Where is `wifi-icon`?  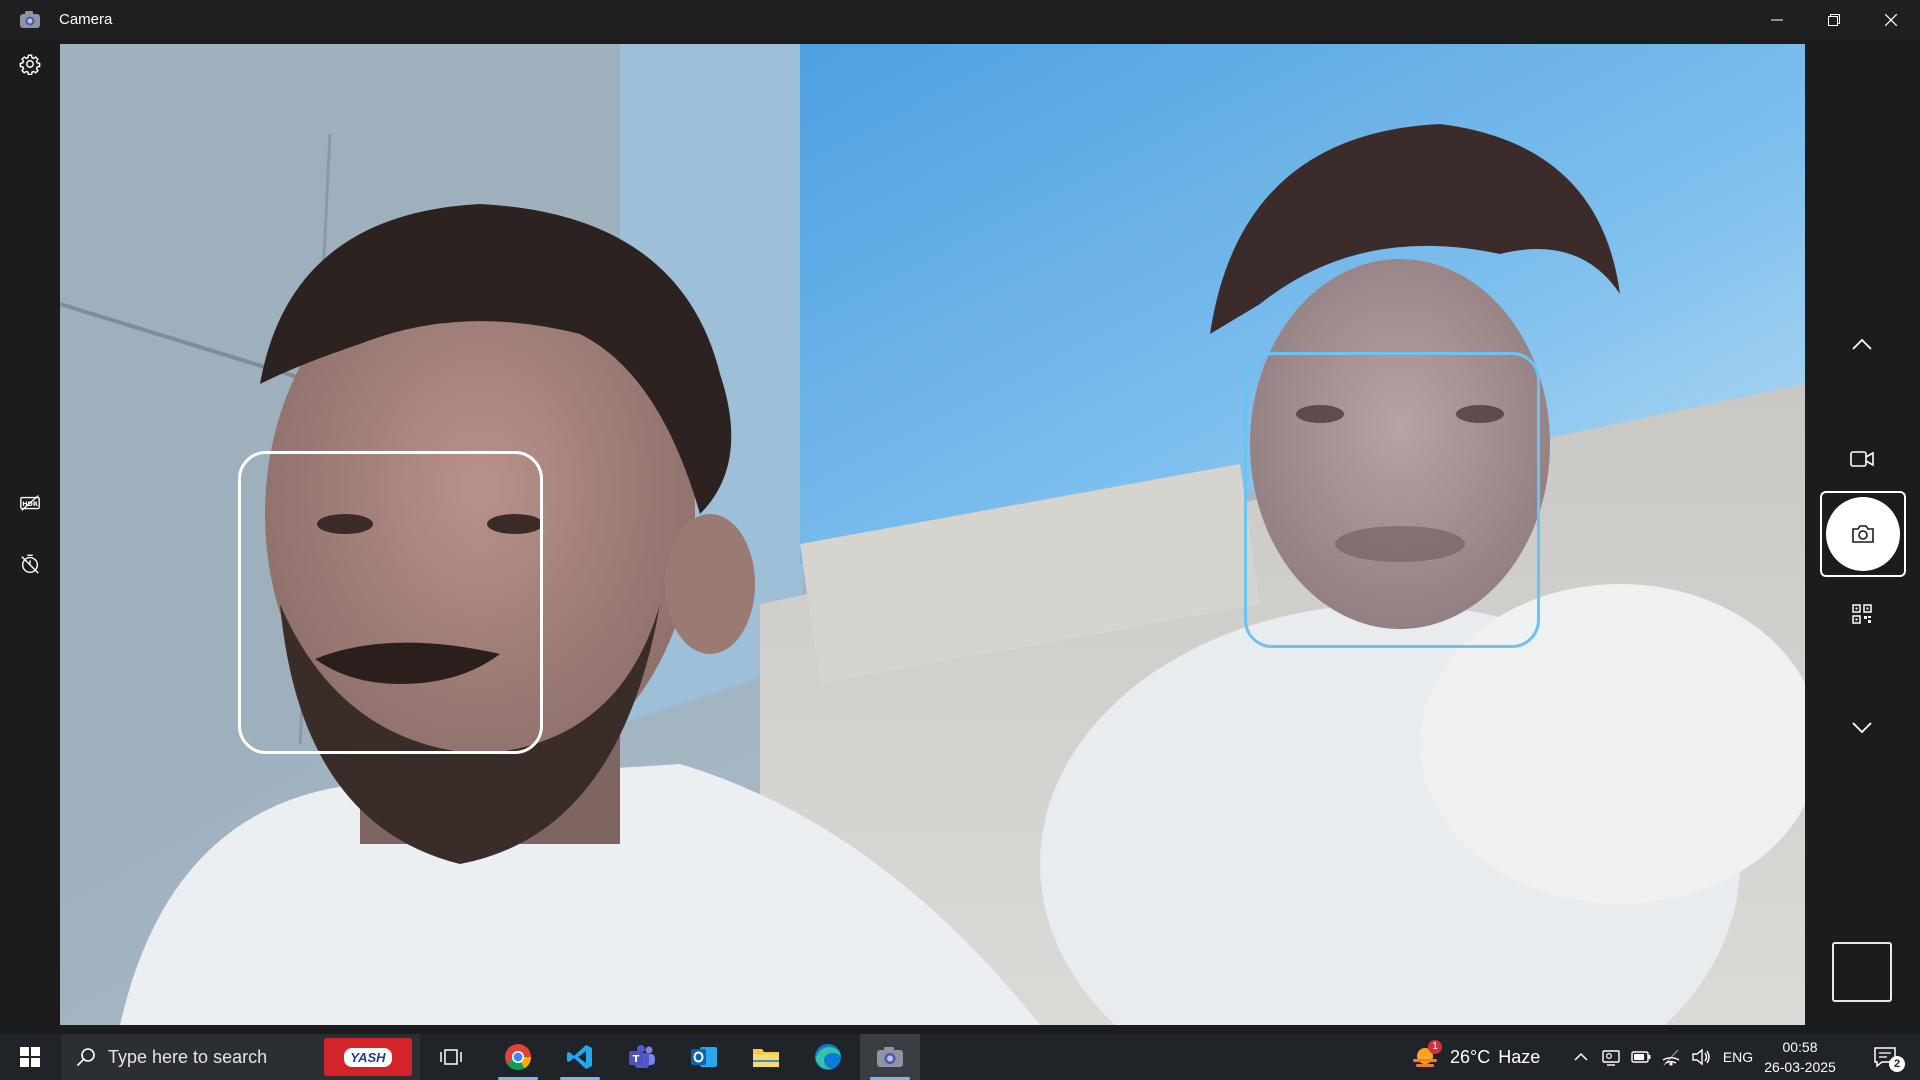 wifi-icon is located at coordinates (1671, 1057).